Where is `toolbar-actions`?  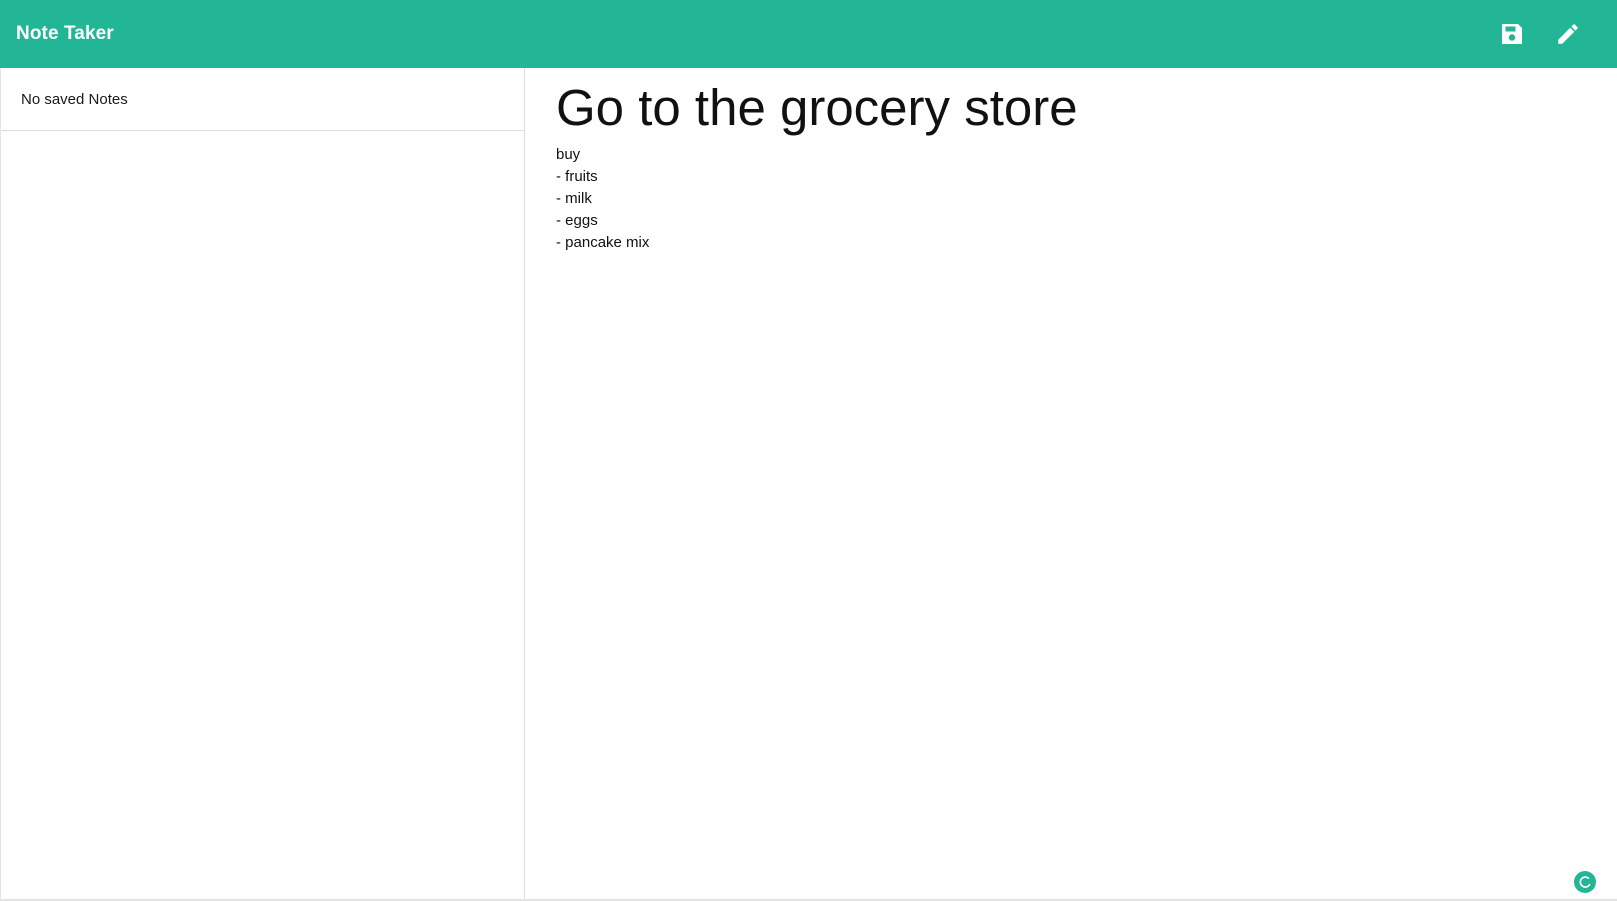
toolbar-actions is located at coordinates (1540, 34).